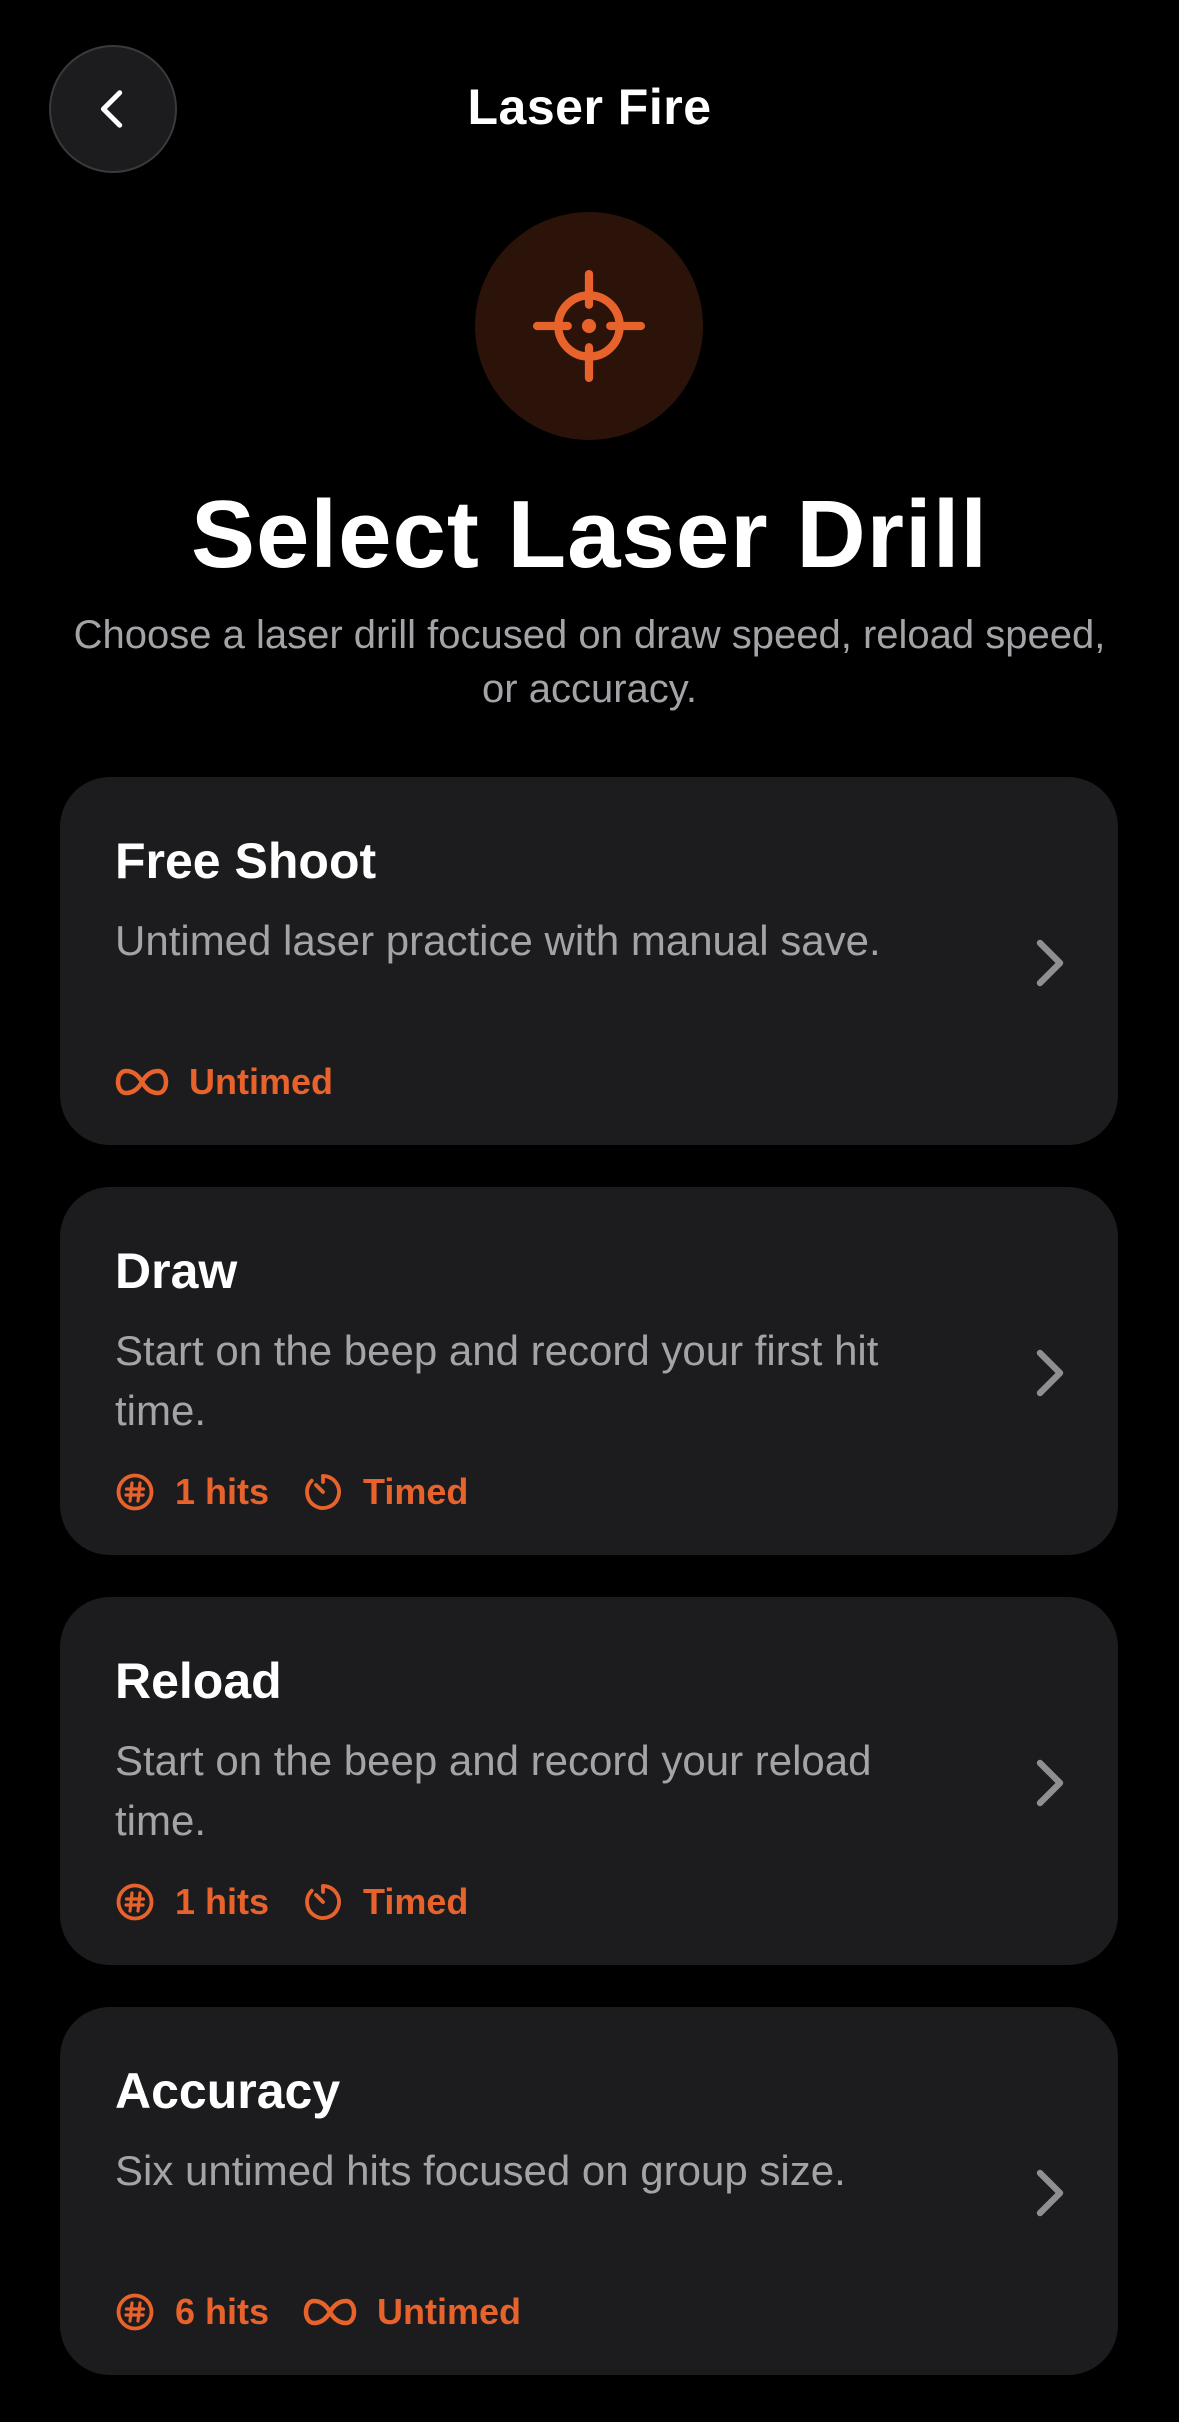 This screenshot has height=2422, width=1179. I want to click on drill-meta: Untimed, so click(241, 1082).